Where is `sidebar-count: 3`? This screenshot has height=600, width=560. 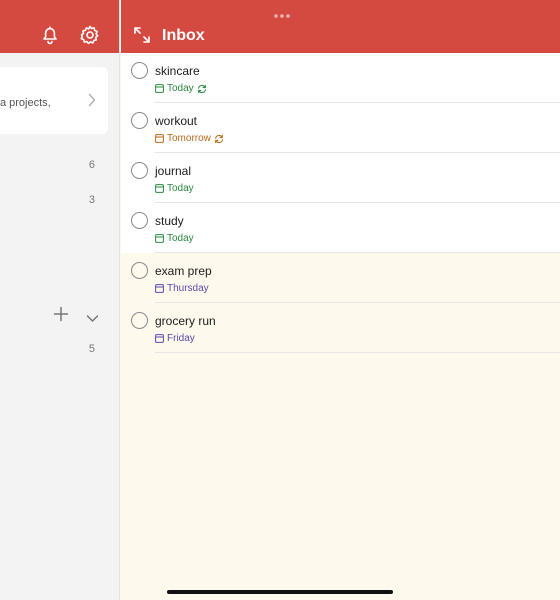
sidebar-count: 3 is located at coordinates (91, 200).